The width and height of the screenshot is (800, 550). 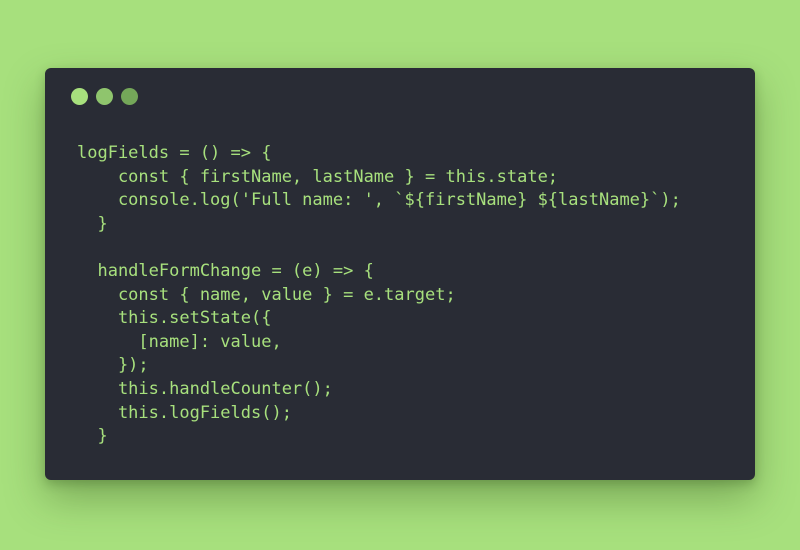 What do you see at coordinates (205, 388) in the screenshot?
I see `code-line: this.handleCounter();` at bounding box center [205, 388].